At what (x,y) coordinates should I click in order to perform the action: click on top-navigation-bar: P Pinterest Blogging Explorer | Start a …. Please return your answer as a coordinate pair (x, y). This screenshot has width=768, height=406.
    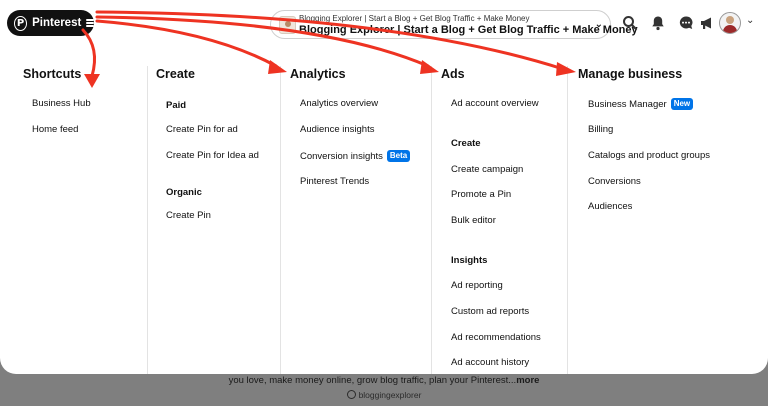
    Looking at the image, I should click on (384, 24).